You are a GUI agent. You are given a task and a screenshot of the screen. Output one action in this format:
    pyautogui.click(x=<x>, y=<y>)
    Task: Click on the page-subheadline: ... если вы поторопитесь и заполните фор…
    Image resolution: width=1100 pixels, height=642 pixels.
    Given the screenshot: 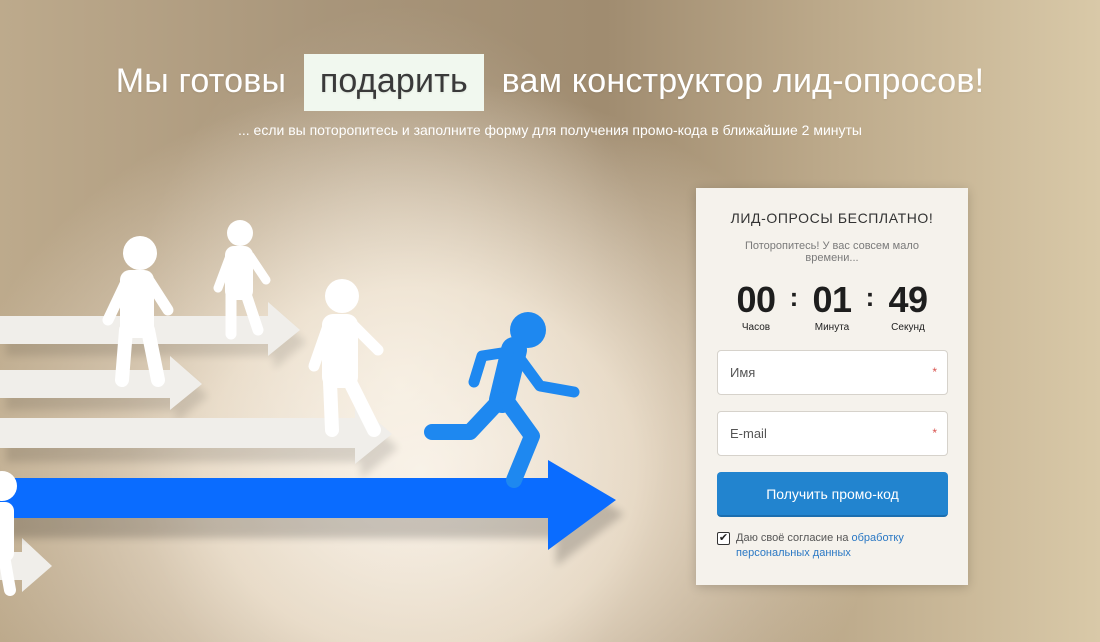 What is the action you would take?
    pyautogui.click(x=549, y=130)
    